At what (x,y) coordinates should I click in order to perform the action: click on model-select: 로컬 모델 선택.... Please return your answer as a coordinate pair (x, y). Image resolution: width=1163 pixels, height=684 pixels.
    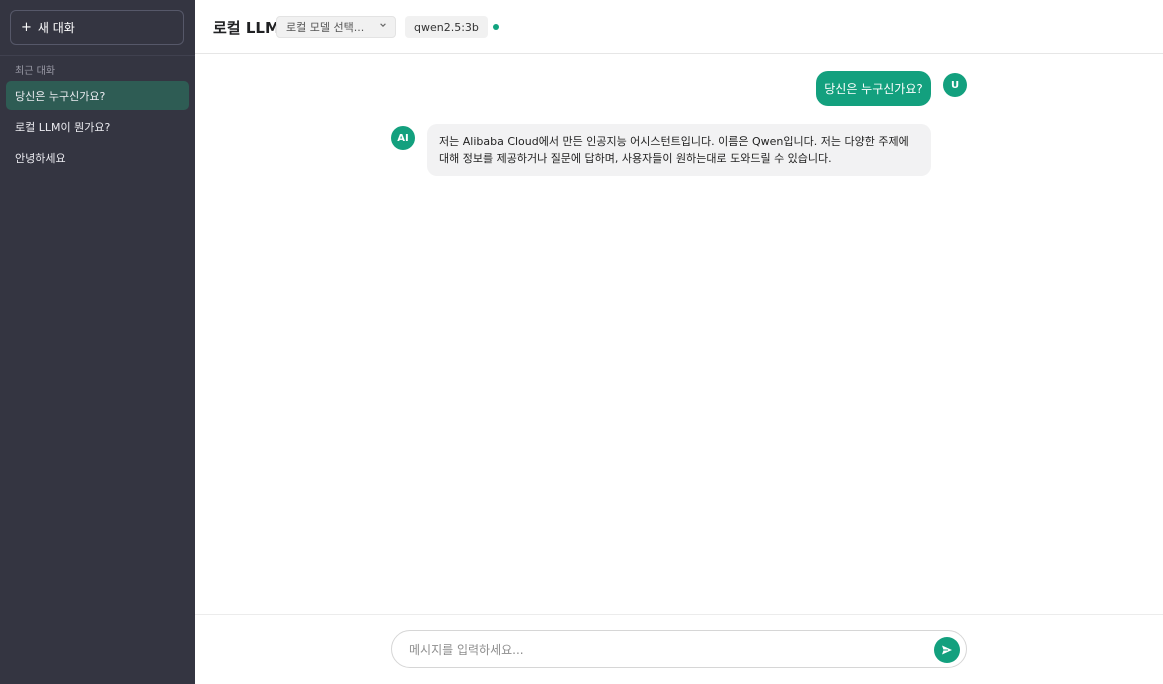
    Looking at the image, I should click on (336, 27).